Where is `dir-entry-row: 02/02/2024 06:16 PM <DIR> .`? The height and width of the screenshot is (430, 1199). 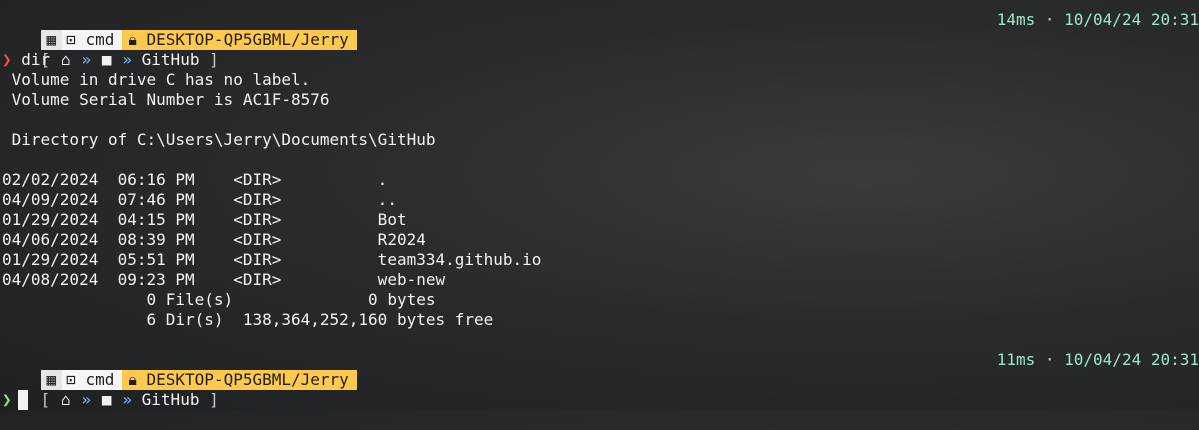 dir-entry-row: 02/02/2024 06:16 PM <DIR> . is located at coordinates (195, 179).